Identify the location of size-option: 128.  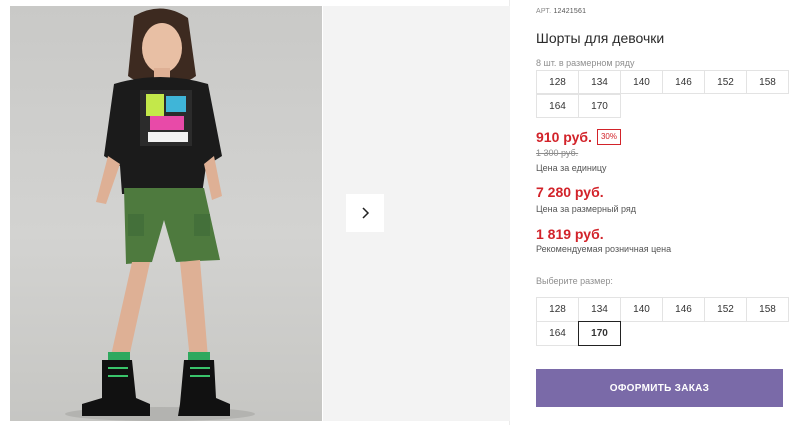
(557, 309).